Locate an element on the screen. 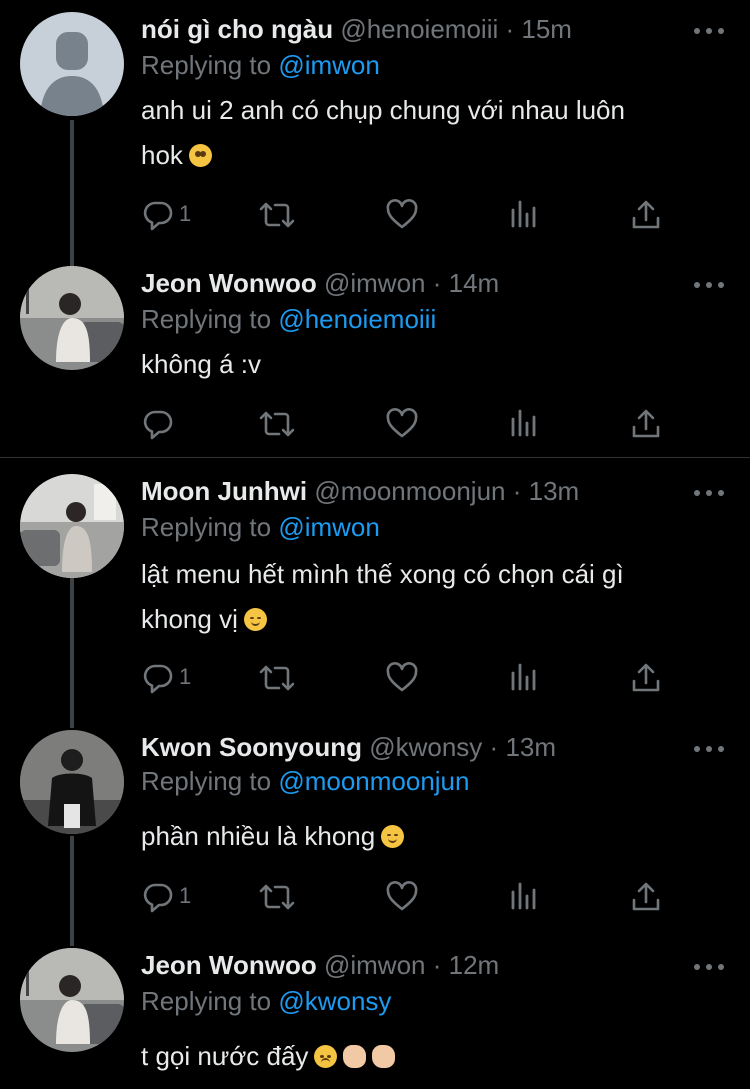 This screenshot has height=1089, width=750. angry-face-emoji-icon is located at coordinates (326, 1056).